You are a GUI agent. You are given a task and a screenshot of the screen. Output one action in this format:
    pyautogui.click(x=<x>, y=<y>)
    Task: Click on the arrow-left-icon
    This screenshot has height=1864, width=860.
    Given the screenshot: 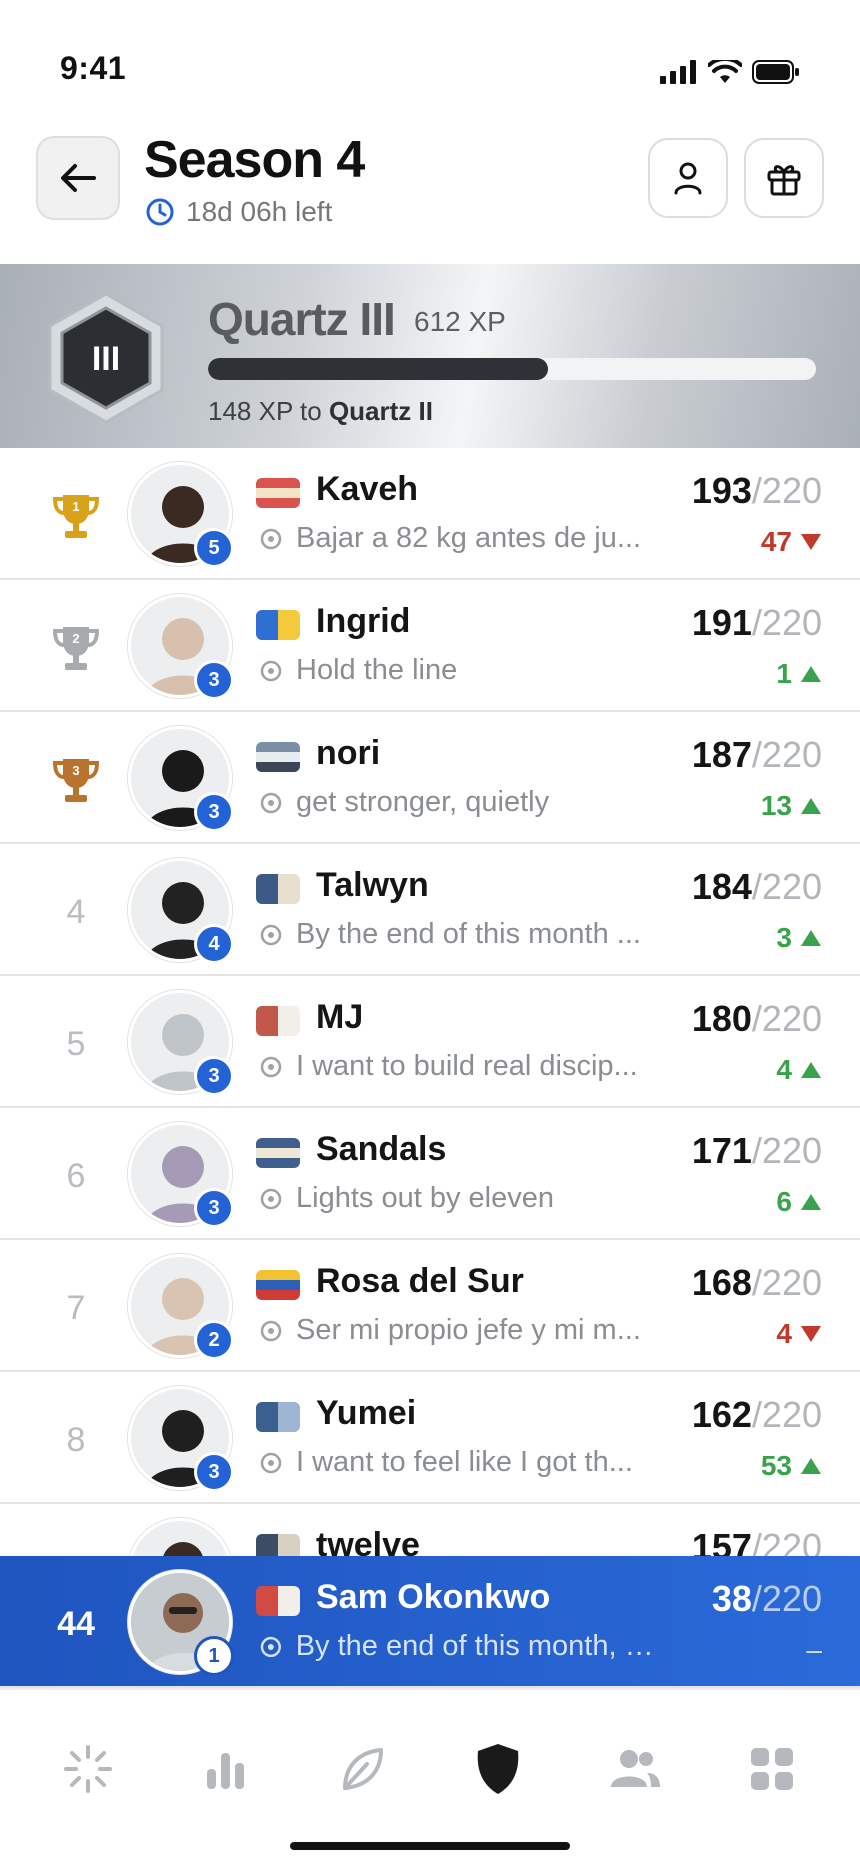 What is the action you would take?
    pyautogui.click(x=78, y=178)
    